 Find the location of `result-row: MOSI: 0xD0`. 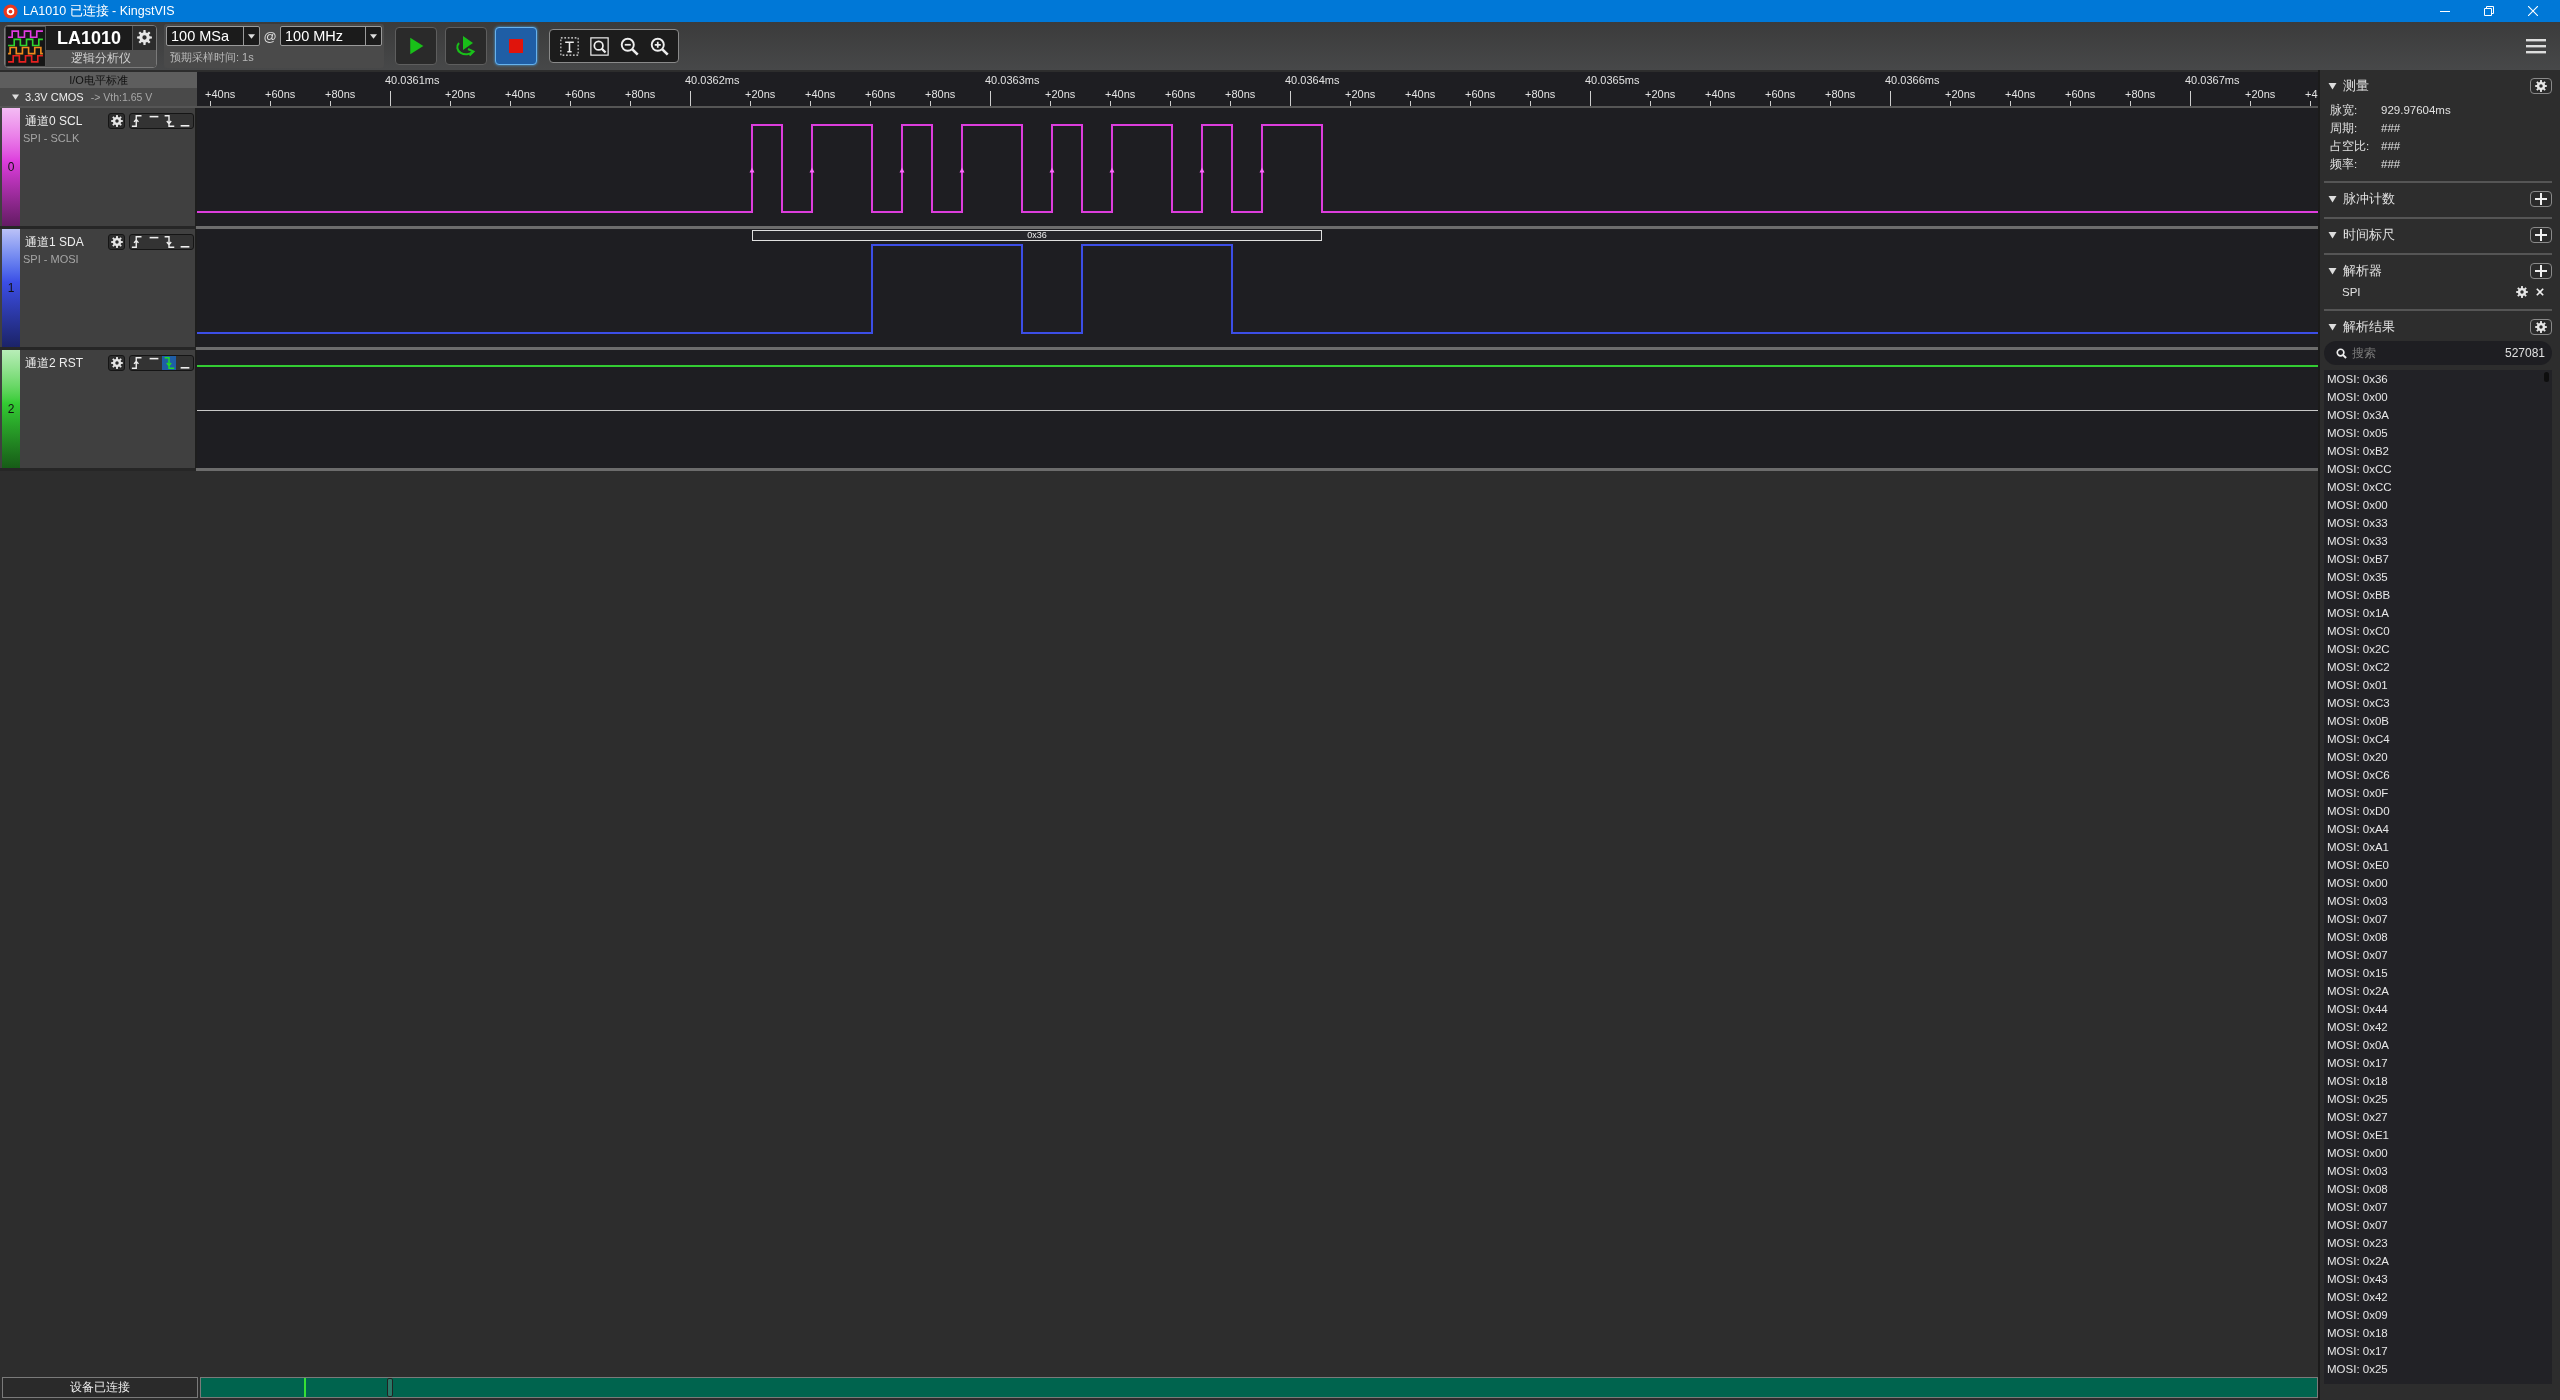

result-row: MOSI: 0xD0 is located at coordinates (2438, 811).